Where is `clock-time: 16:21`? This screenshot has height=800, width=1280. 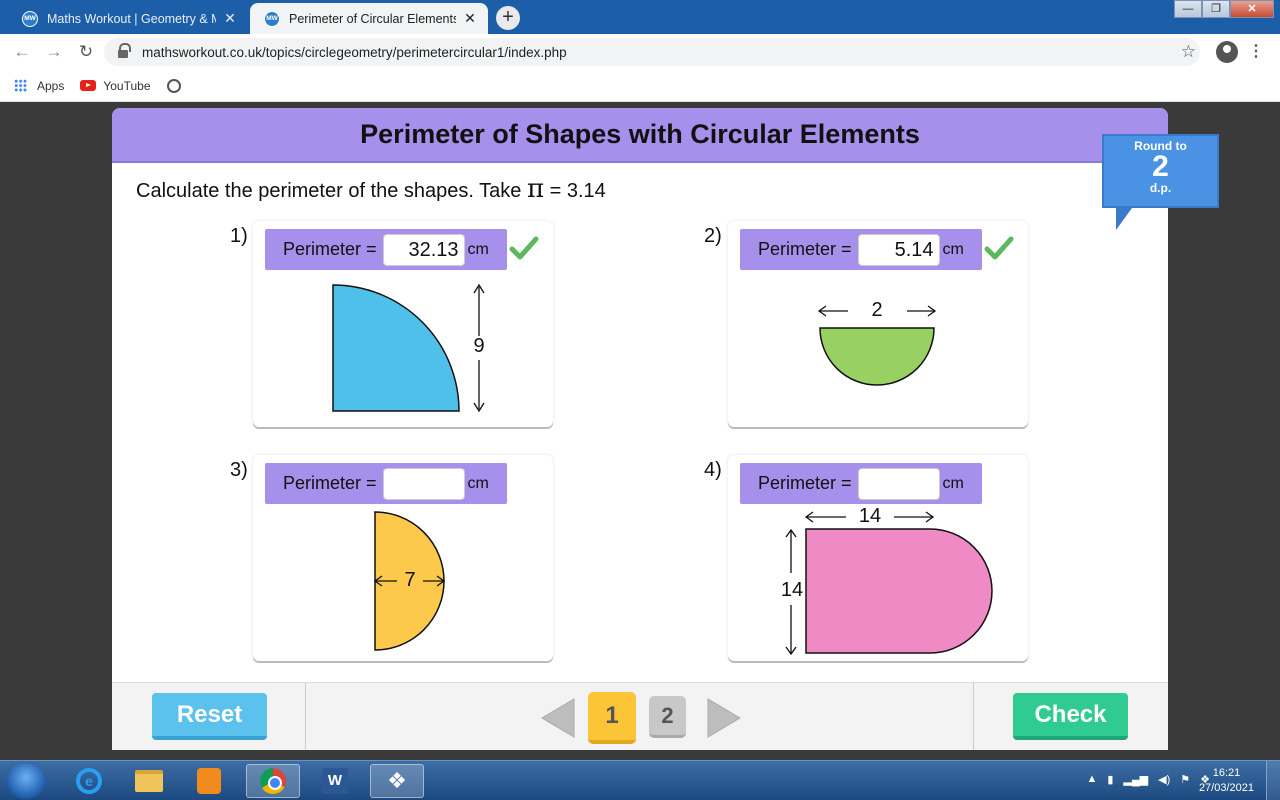
clock-time: 16:21 is located at coordinates (1226, 773).